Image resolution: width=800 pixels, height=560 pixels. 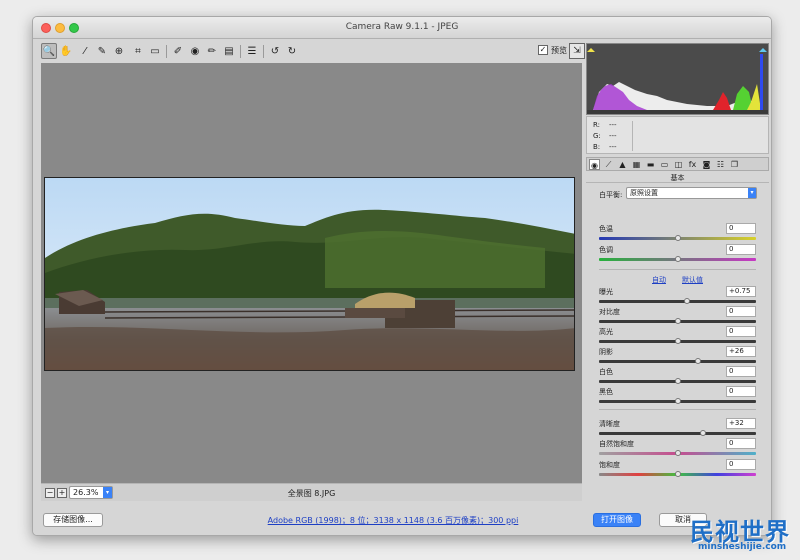 I want to click on panel-tabs: ◉ ⟋ ▲ ▦ ▬ ▭ ◫ fx ◙ ☷ ❐, so click(x=677, y=164).